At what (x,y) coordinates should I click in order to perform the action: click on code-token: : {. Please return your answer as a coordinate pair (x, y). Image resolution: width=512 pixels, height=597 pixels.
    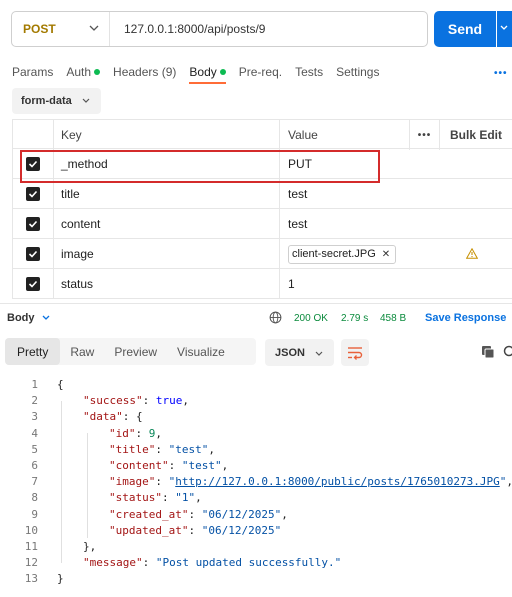
    Looking at the image, I should click on (132, 417).